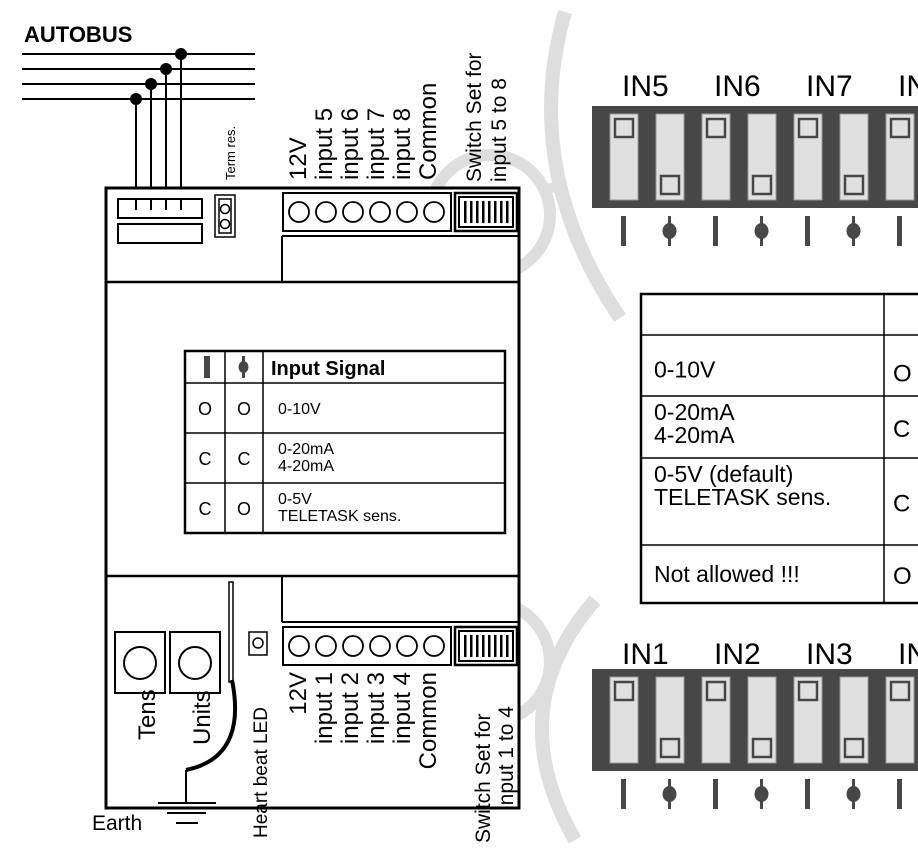 Image resolution: width=918 pixels, height=856 pixels. I want to click on units-rotary-switch, so click(195, 662).